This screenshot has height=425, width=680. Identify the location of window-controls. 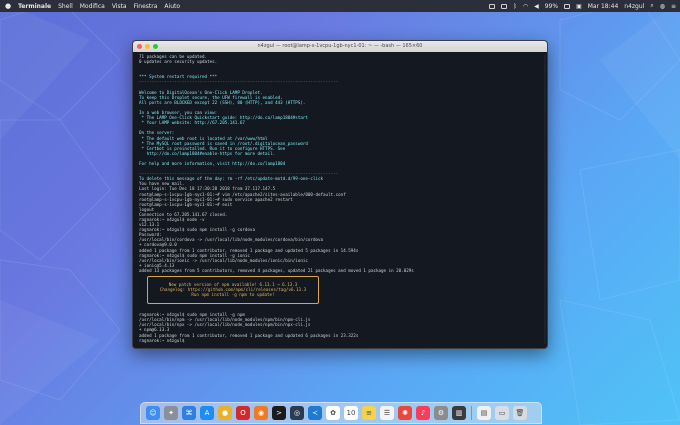
(149, 46).